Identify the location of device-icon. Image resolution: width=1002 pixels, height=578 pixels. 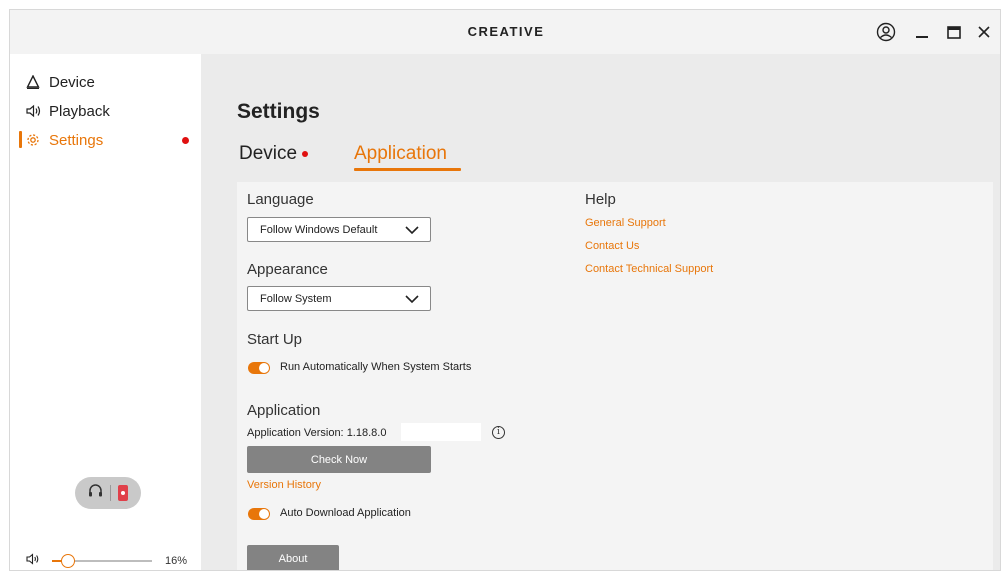
(33, 82).